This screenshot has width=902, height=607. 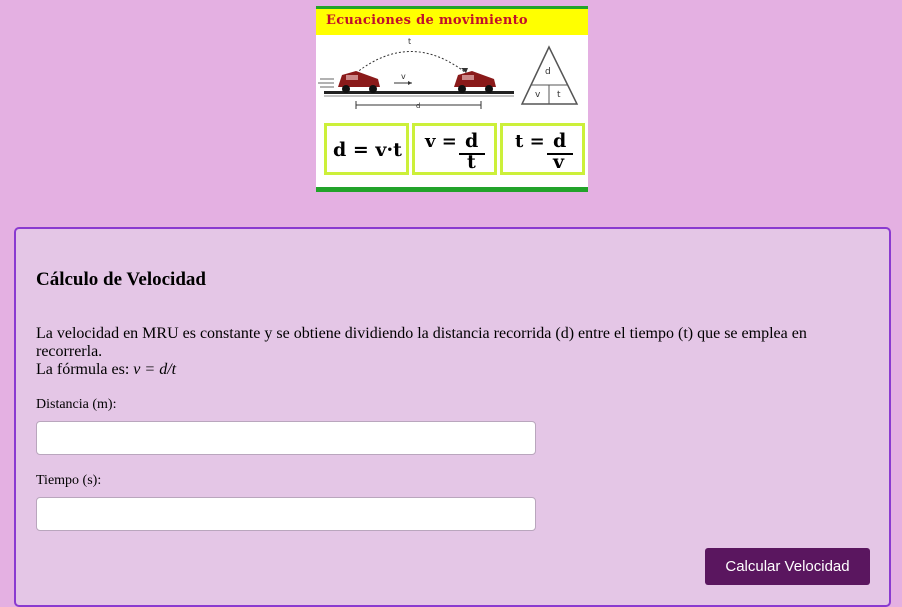 I want to click on formula-velocity: v = d t, so click(x=454, y=149).